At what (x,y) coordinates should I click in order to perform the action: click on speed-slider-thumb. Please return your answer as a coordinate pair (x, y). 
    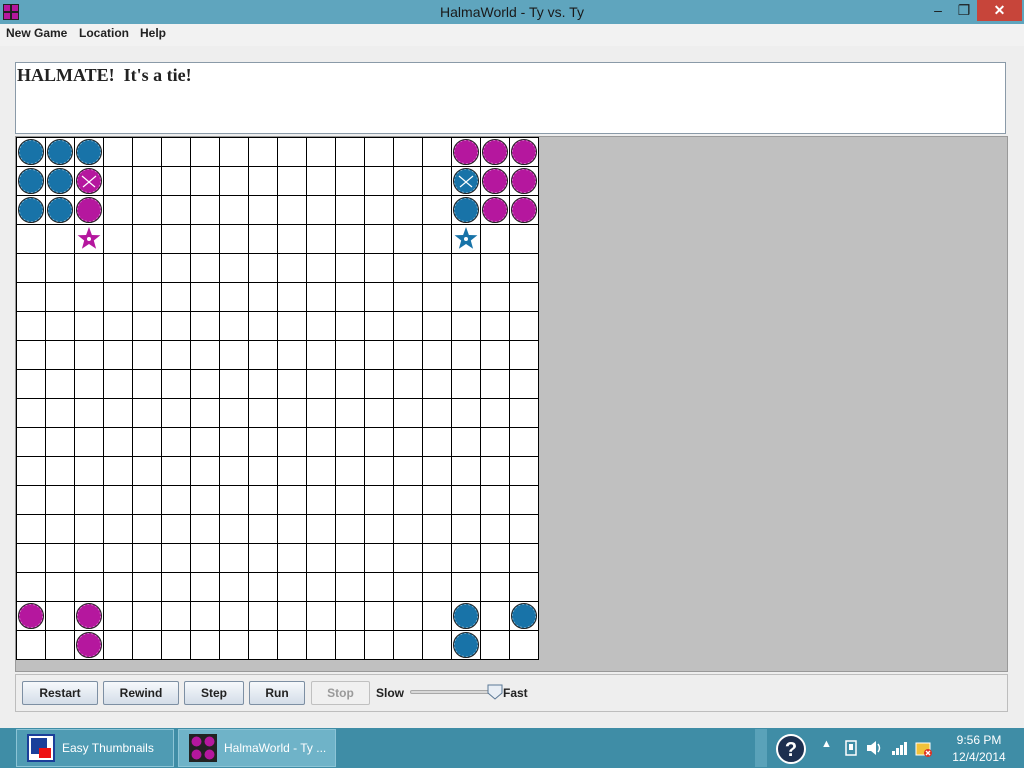
    Looking at the image, I should click on (495, 692).